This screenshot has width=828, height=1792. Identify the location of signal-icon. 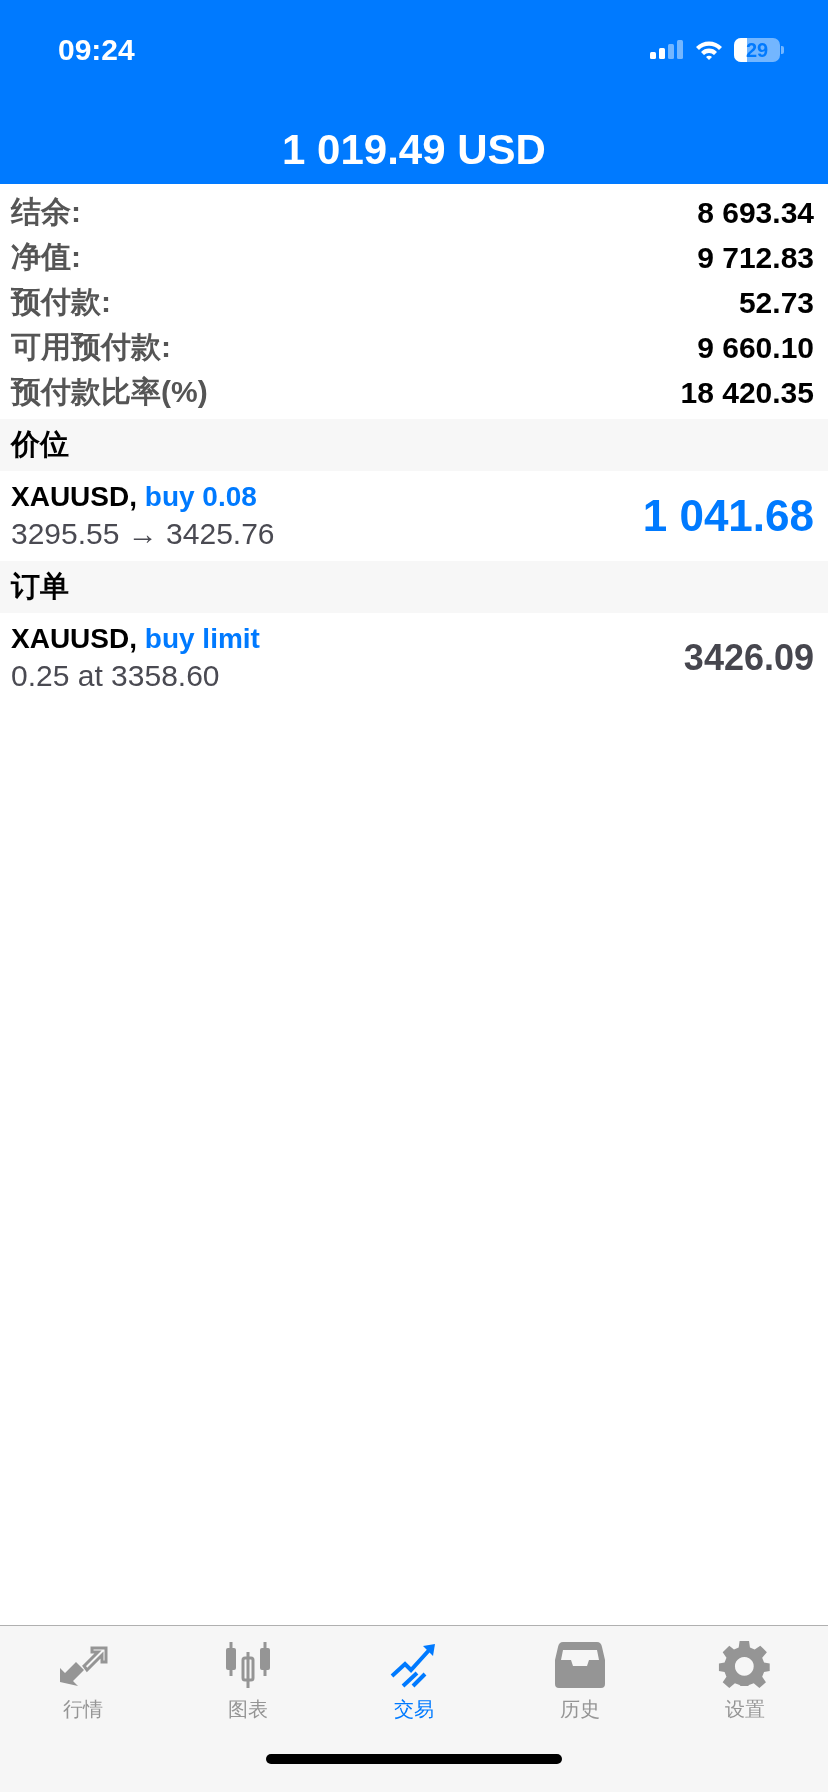
(667, 50).